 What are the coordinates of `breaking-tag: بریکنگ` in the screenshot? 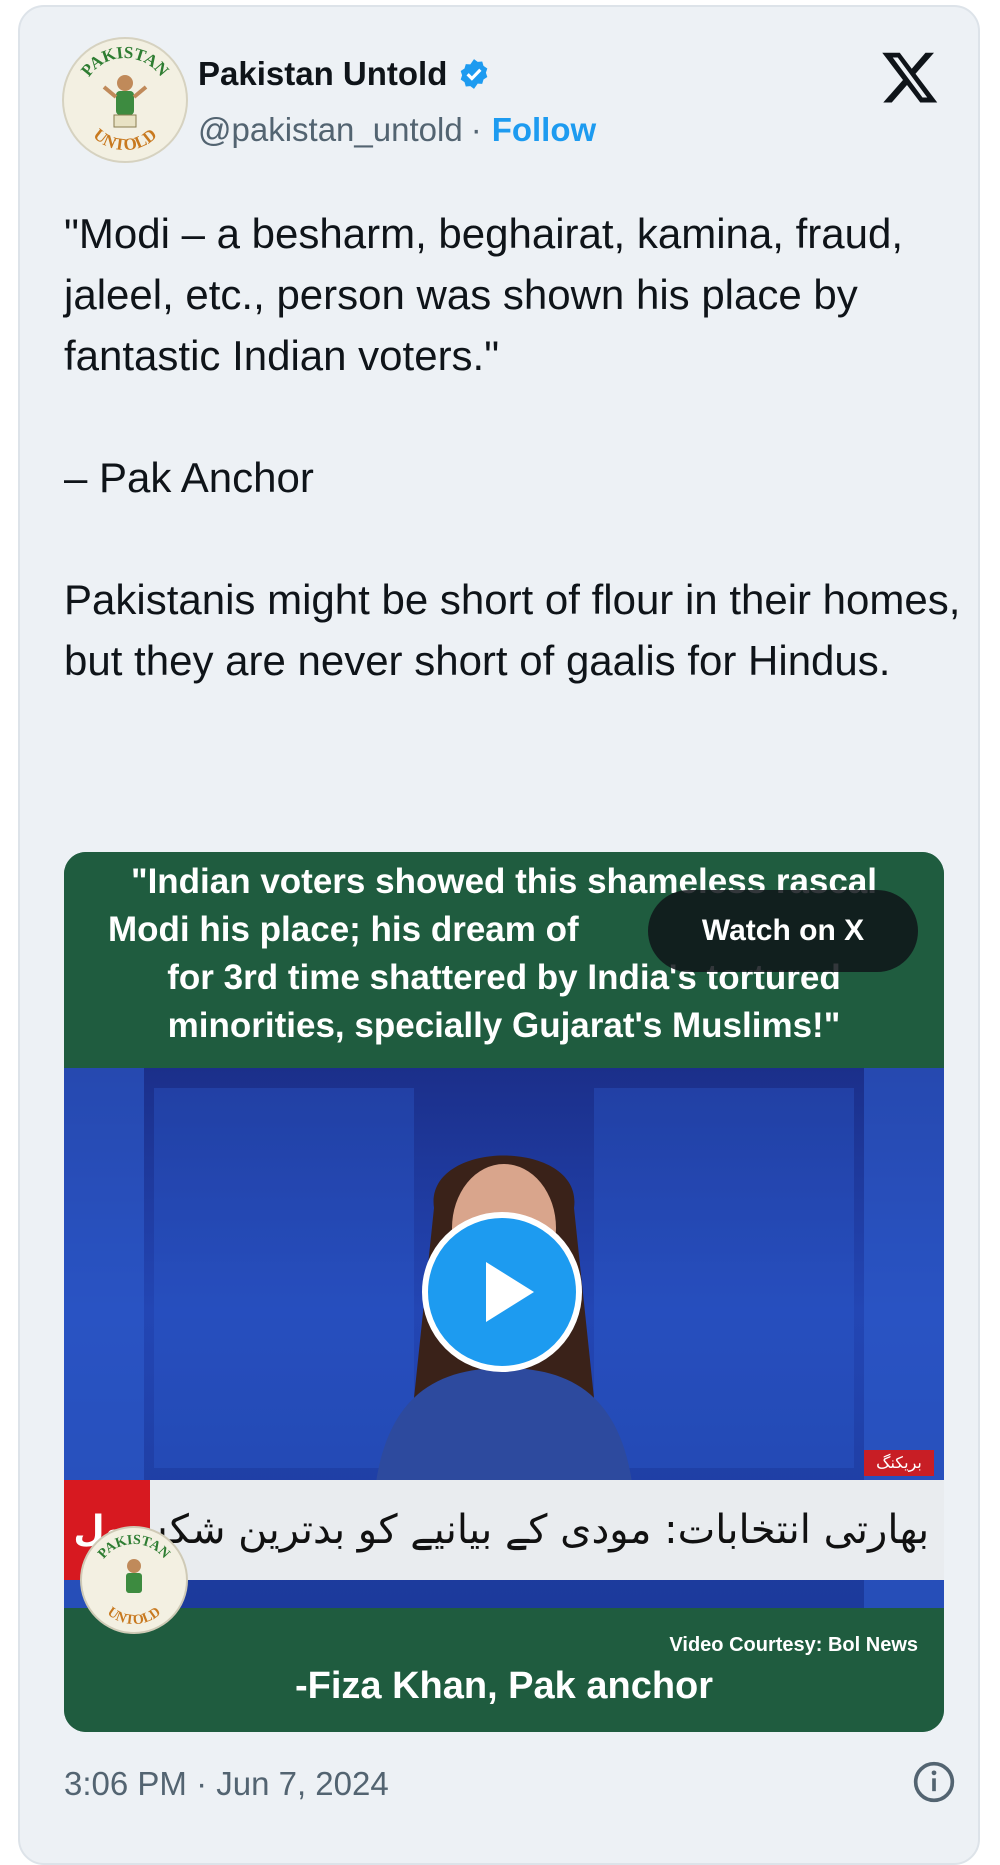 It's located at (899, 1463).